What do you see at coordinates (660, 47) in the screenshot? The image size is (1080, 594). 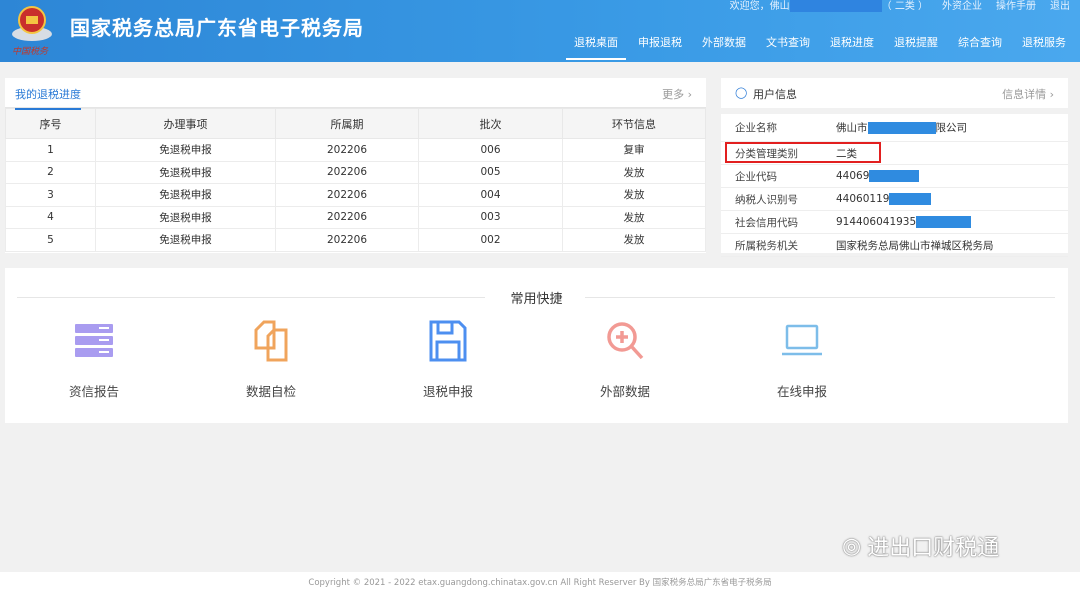 I see `nav-declare-refund: 申报退税` at bounding box center [660, 47].